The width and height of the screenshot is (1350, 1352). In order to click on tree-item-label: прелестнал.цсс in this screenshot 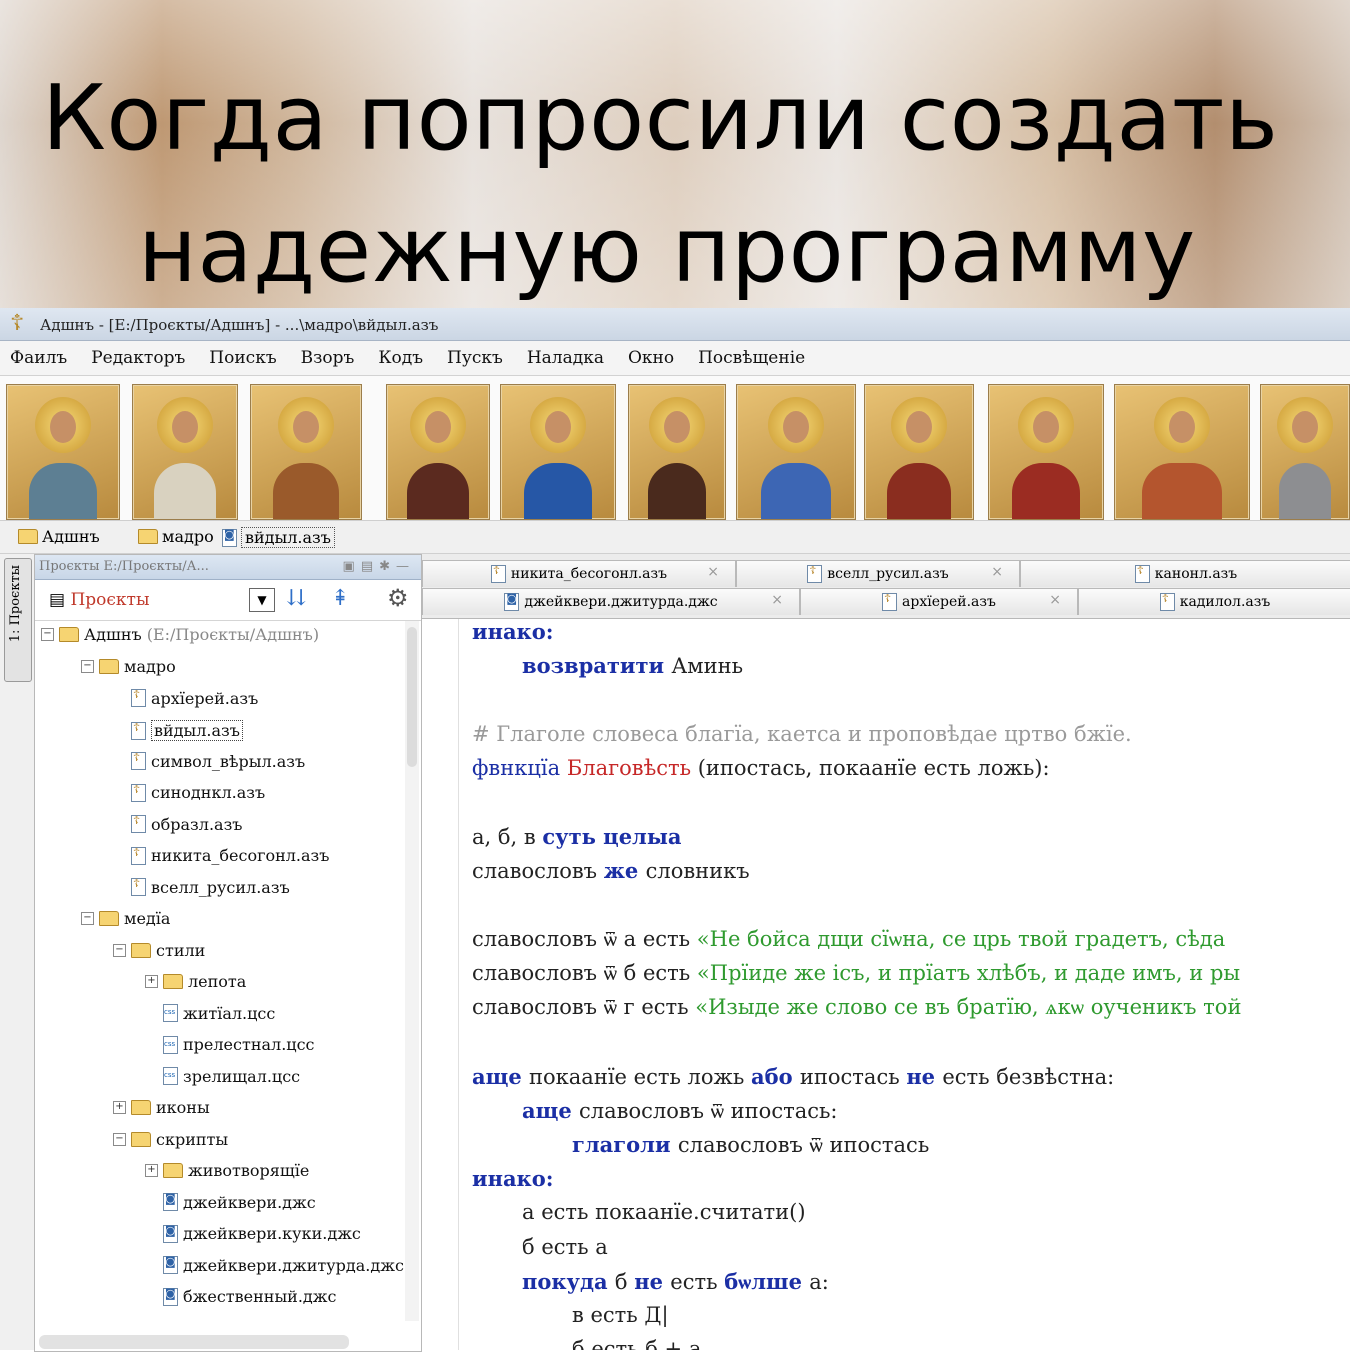, I will do `click(249, 1044)`.